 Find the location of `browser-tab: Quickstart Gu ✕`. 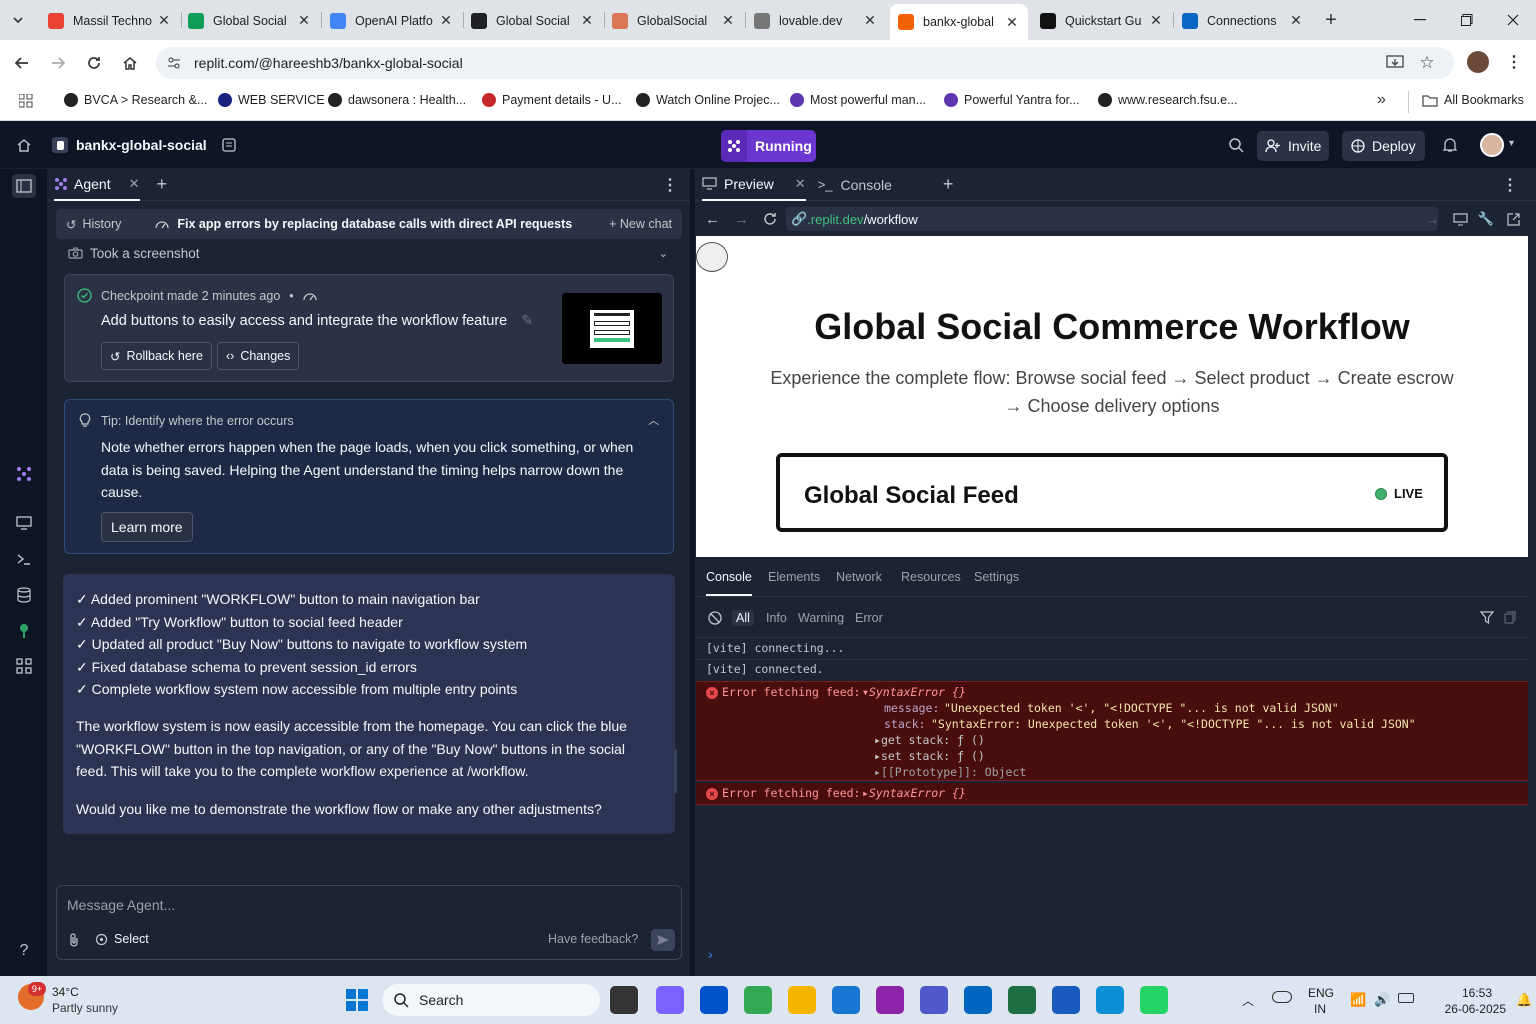

browser-tab: Quickstart Gu ✕ is located at coordinates (1102, 20).